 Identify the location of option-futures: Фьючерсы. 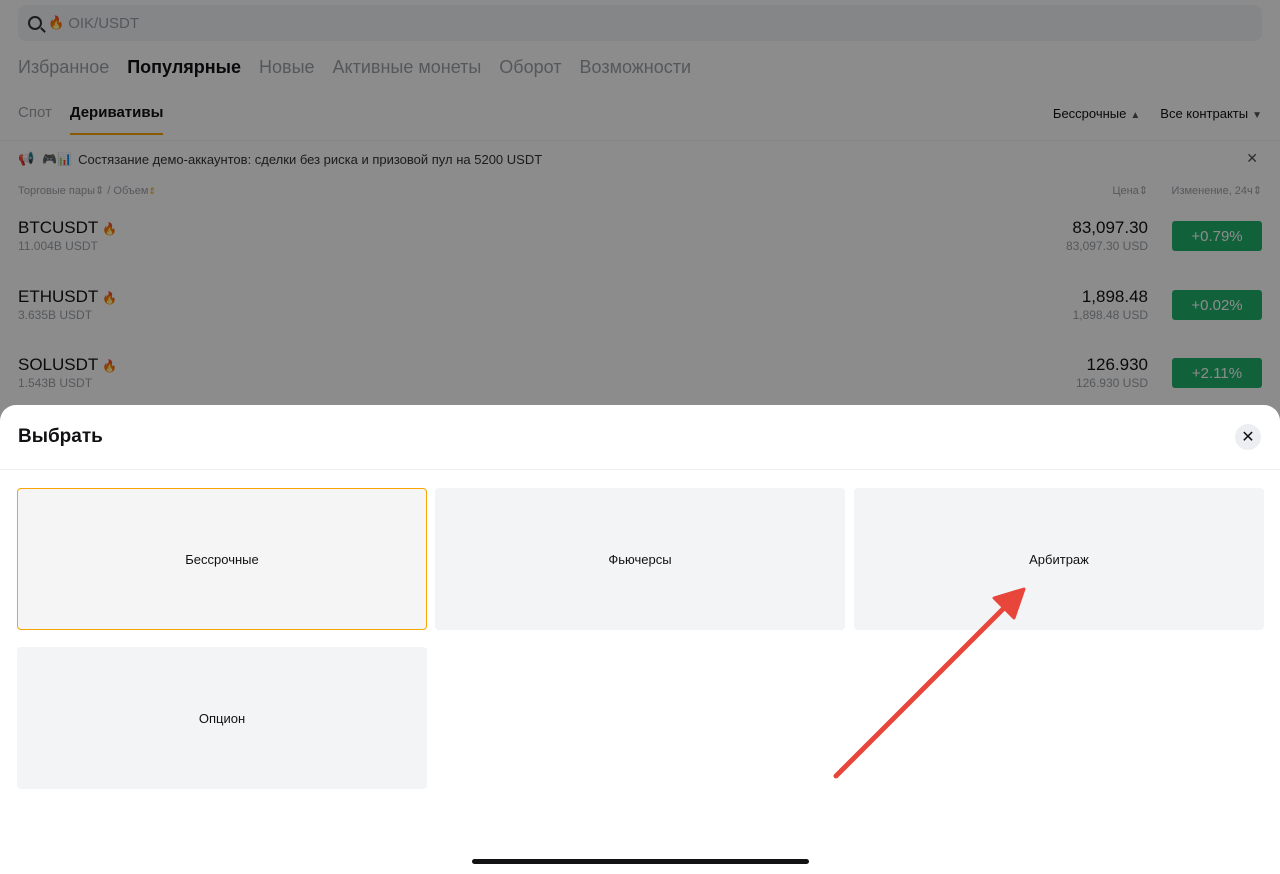
(640, 559).